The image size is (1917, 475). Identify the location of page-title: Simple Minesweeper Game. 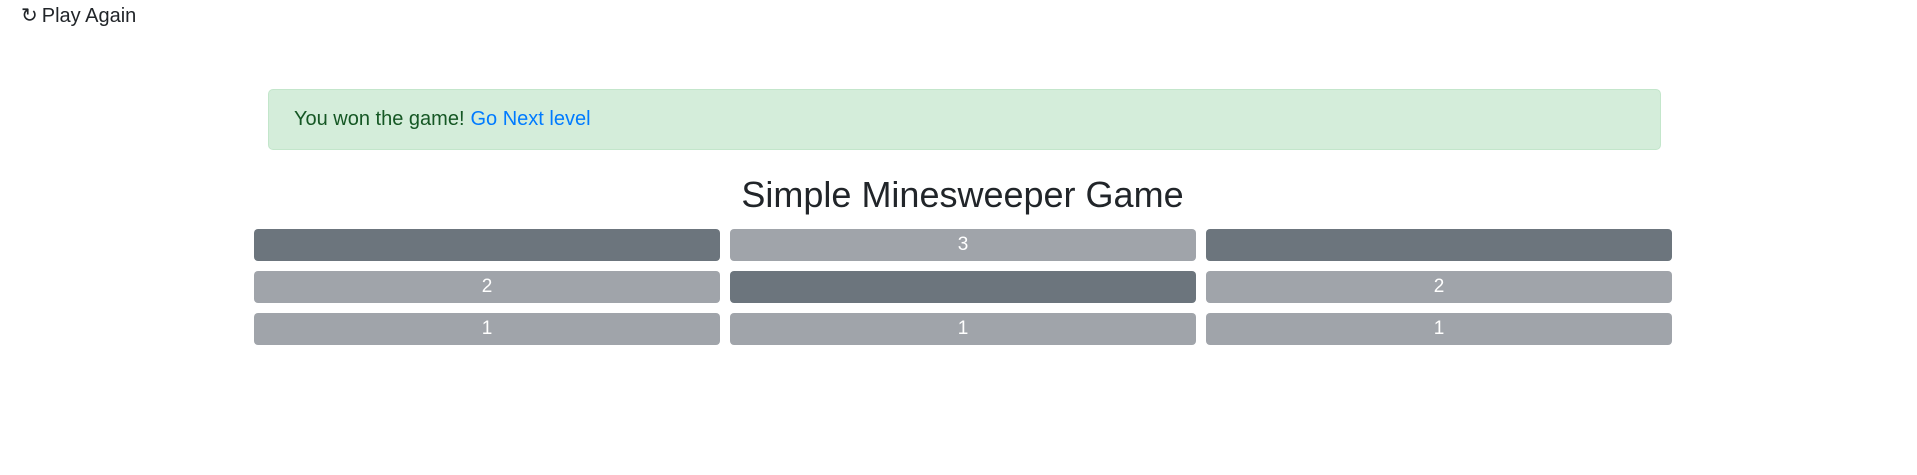
(958, 195).